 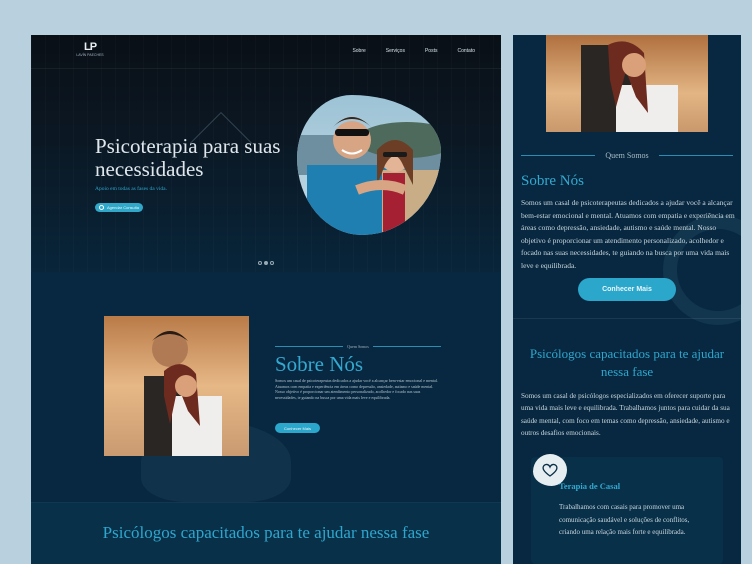 I want to click on nav-item-sobre: Sobre, so click(x=358, y=51).